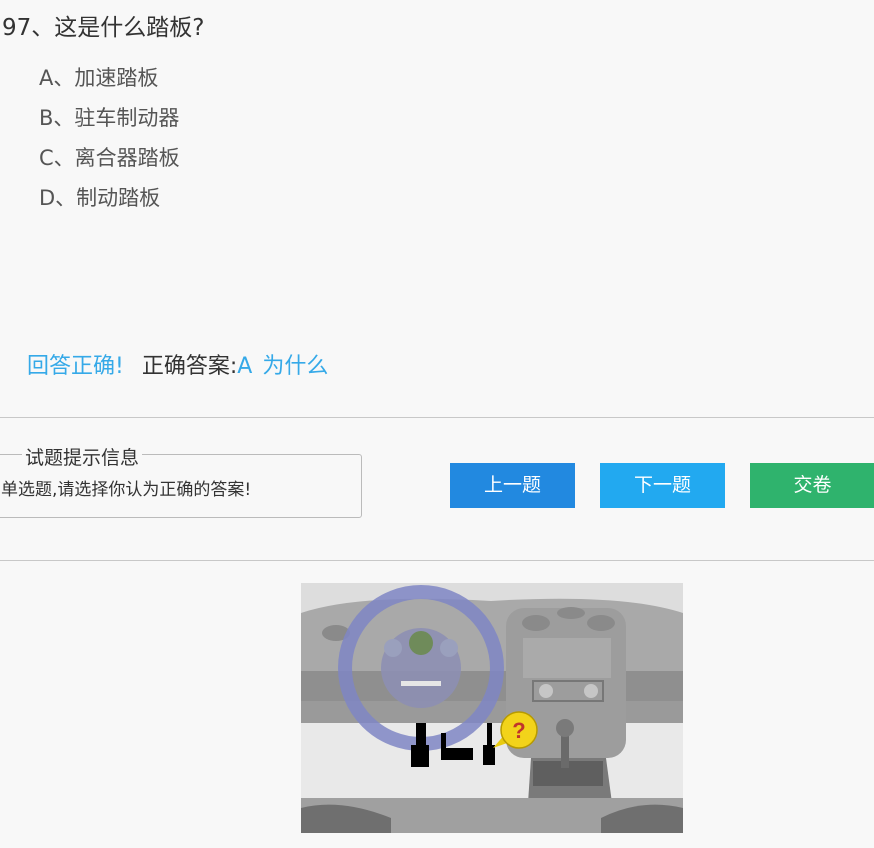  Describe the element at coordinates (492, 708) in the screenshot. I see `car-interior-illustration: ?` at that location.